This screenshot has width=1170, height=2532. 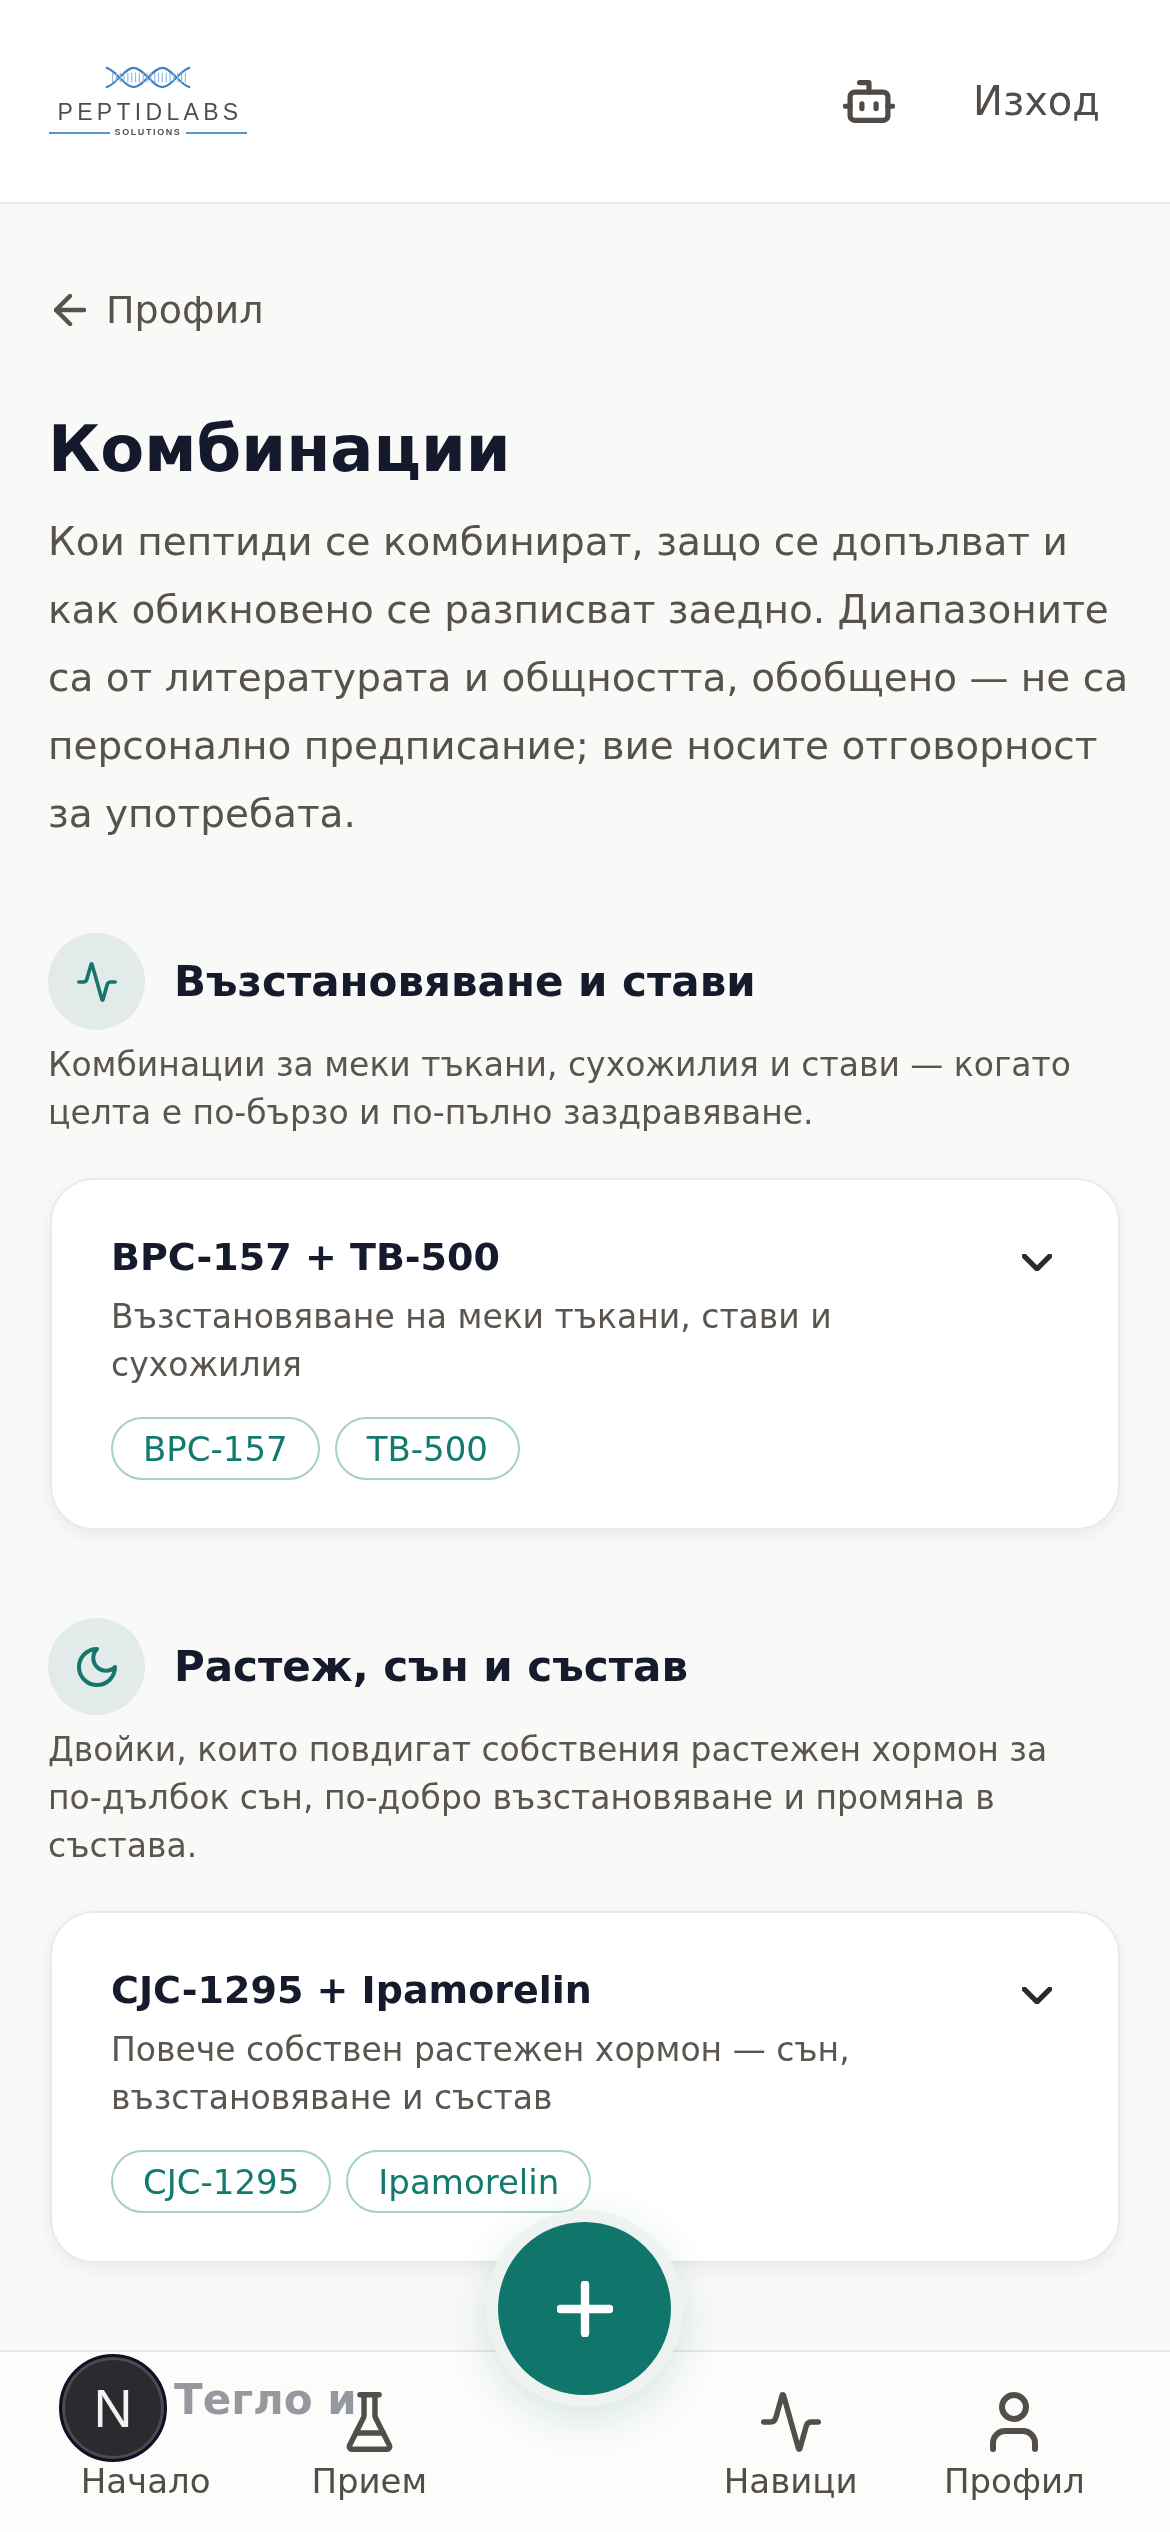 I want to click on combo-title: CJC-1295 + Ipamorelin, so click(x=352, y=1990).